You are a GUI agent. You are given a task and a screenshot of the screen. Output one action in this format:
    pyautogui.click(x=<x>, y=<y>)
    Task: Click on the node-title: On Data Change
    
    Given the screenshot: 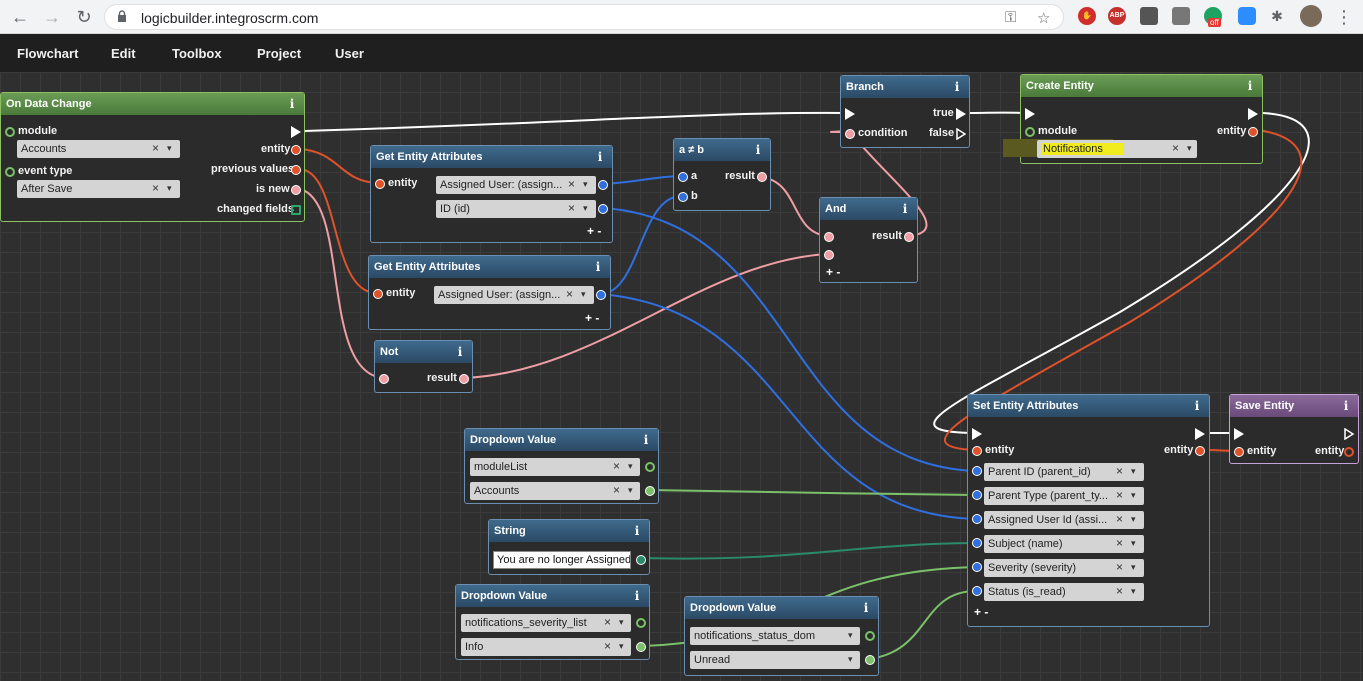 What is the action you would take?
    pyautogui.click(x=152, y=104)
    